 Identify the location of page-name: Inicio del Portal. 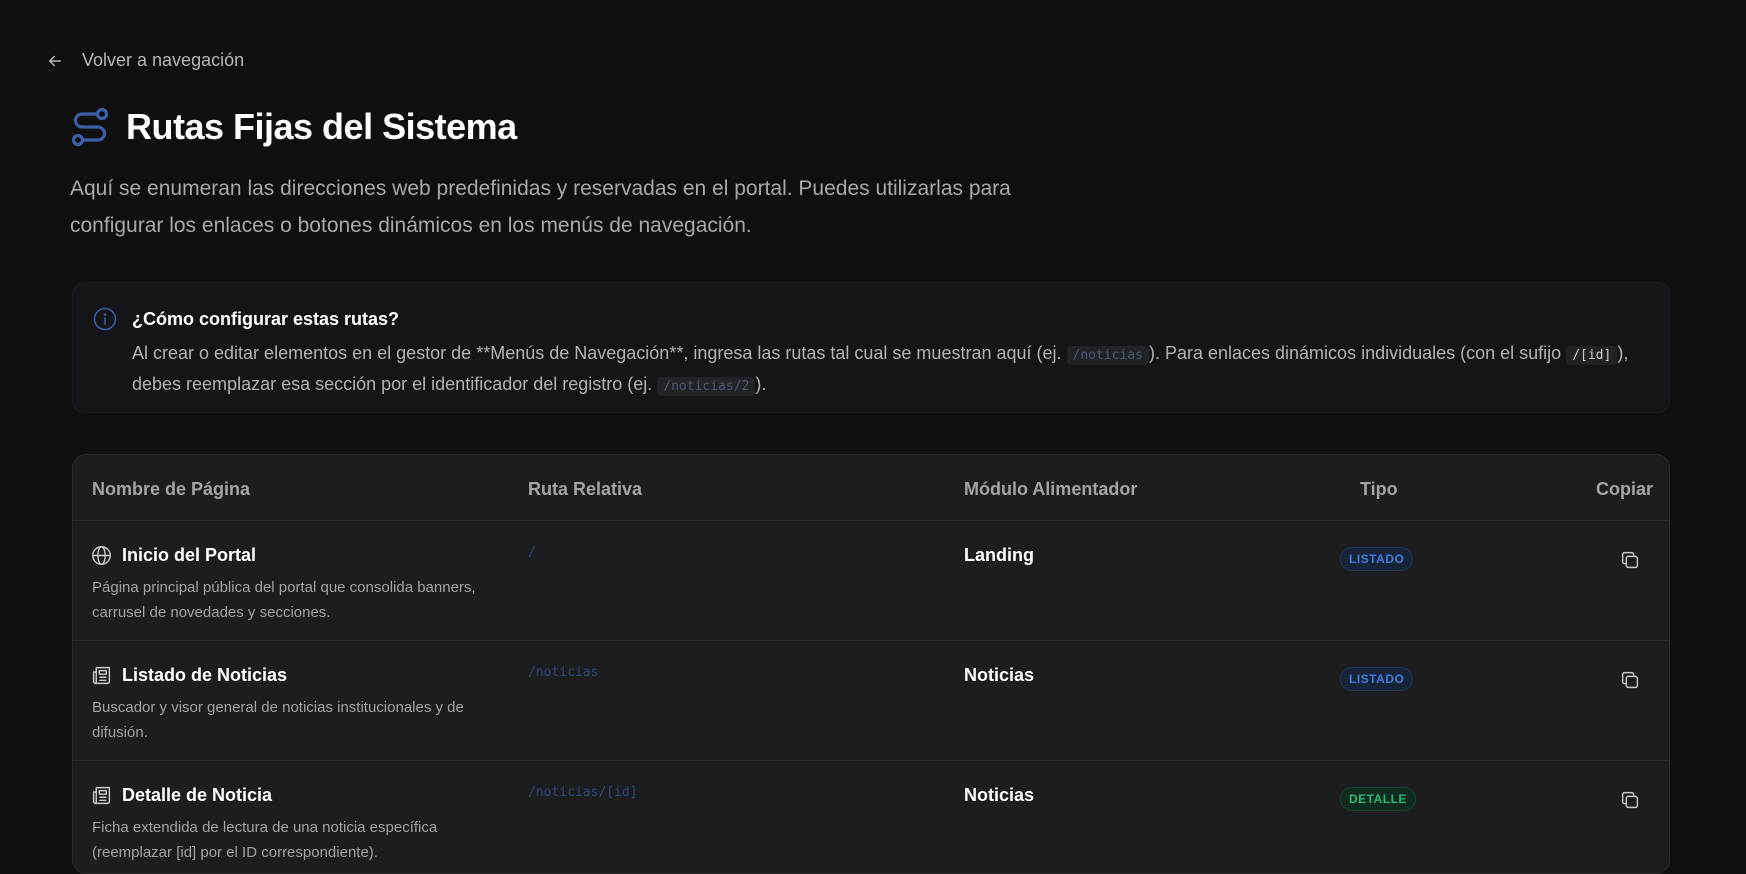
(189, 555).